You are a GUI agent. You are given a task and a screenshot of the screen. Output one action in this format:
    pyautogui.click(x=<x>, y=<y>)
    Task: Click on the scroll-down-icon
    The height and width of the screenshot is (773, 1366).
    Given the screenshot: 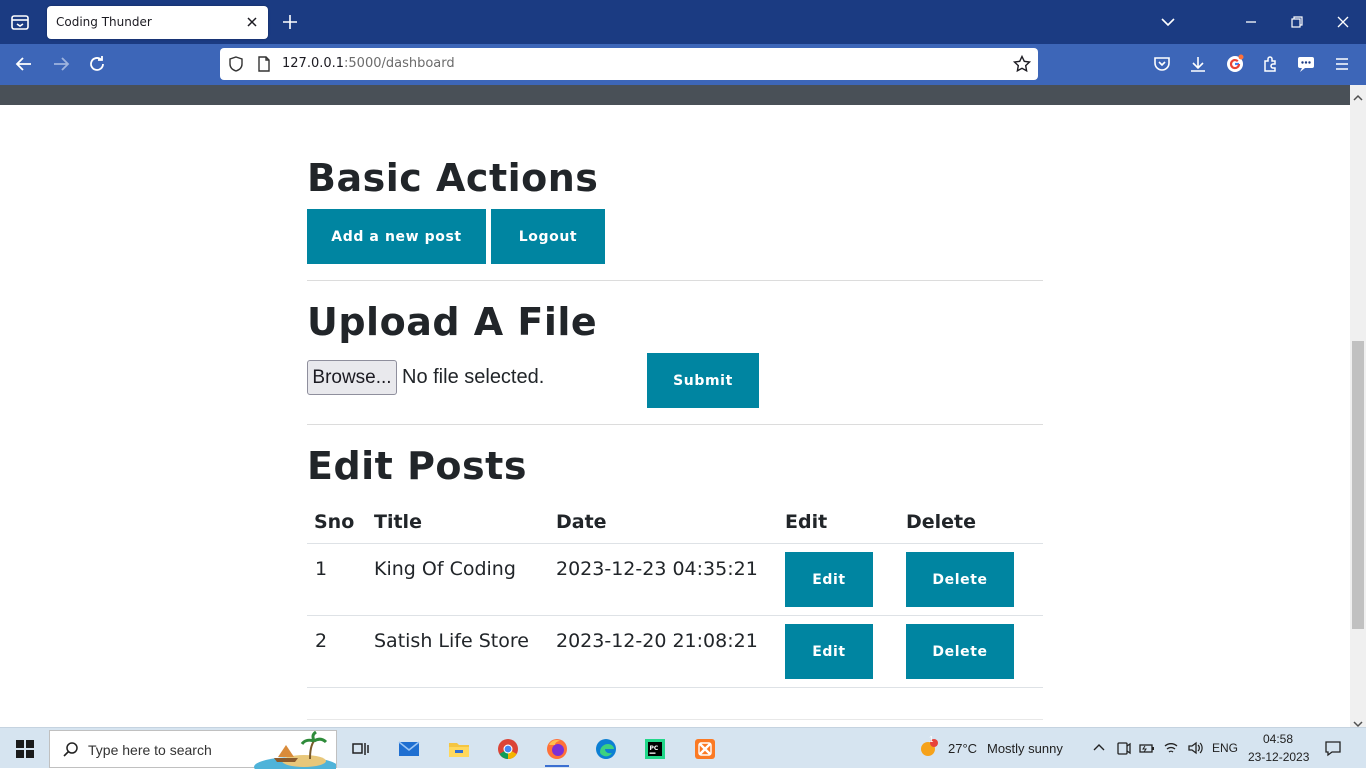 What is the action you would take?
    pyautogui.click(x=1358, y=721)
    